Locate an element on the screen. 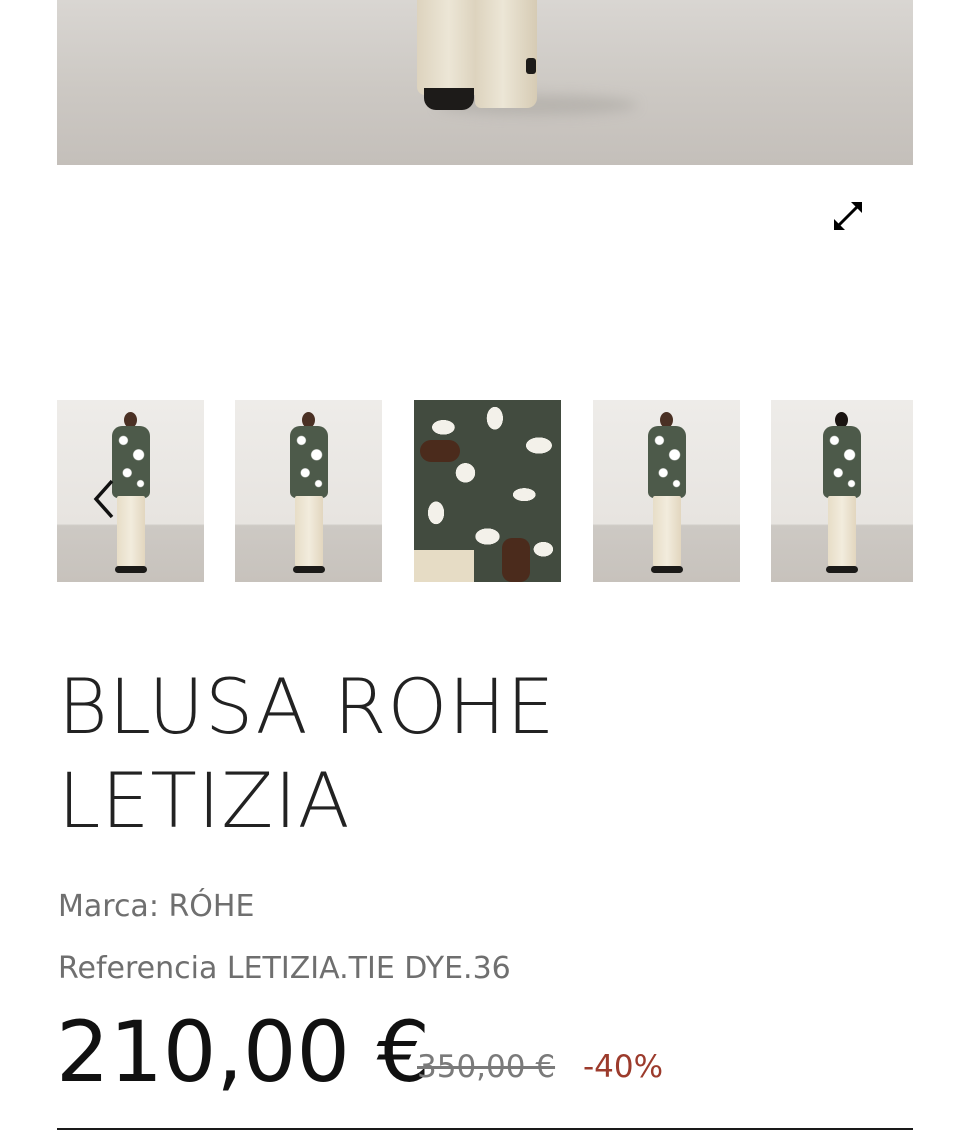  original-price: 350,00 € is located at coordinates (486, 1067).